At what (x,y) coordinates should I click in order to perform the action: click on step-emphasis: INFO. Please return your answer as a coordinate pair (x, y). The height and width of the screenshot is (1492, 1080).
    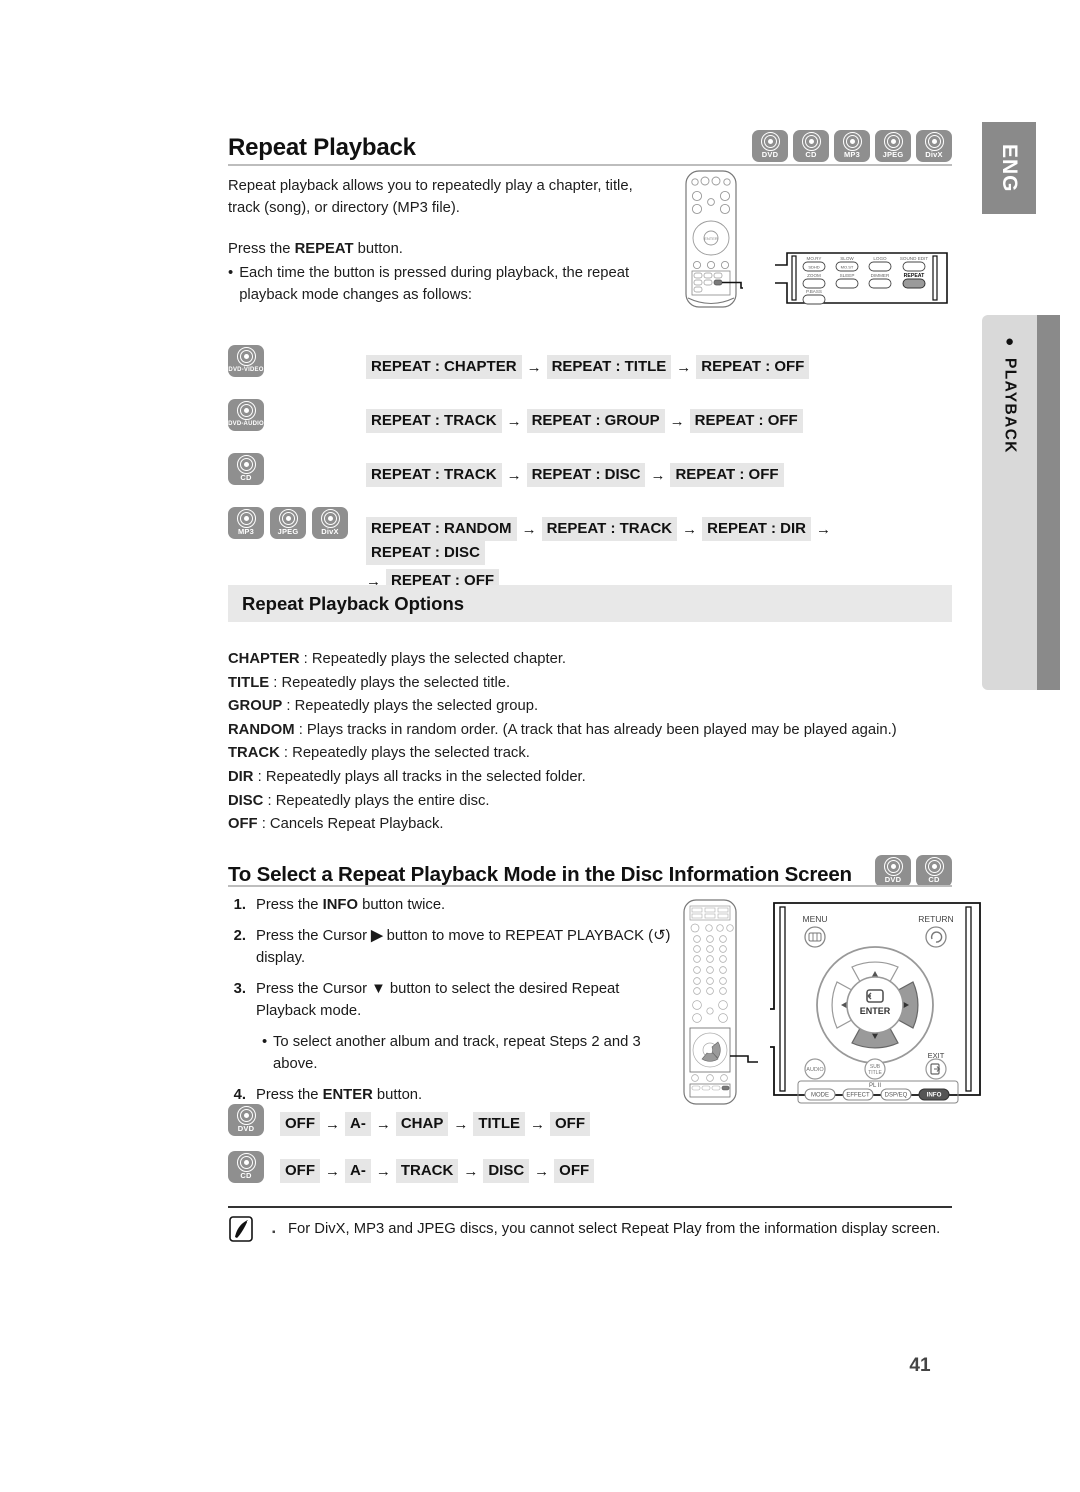
    Looking at the image, I should click on (340, 905).